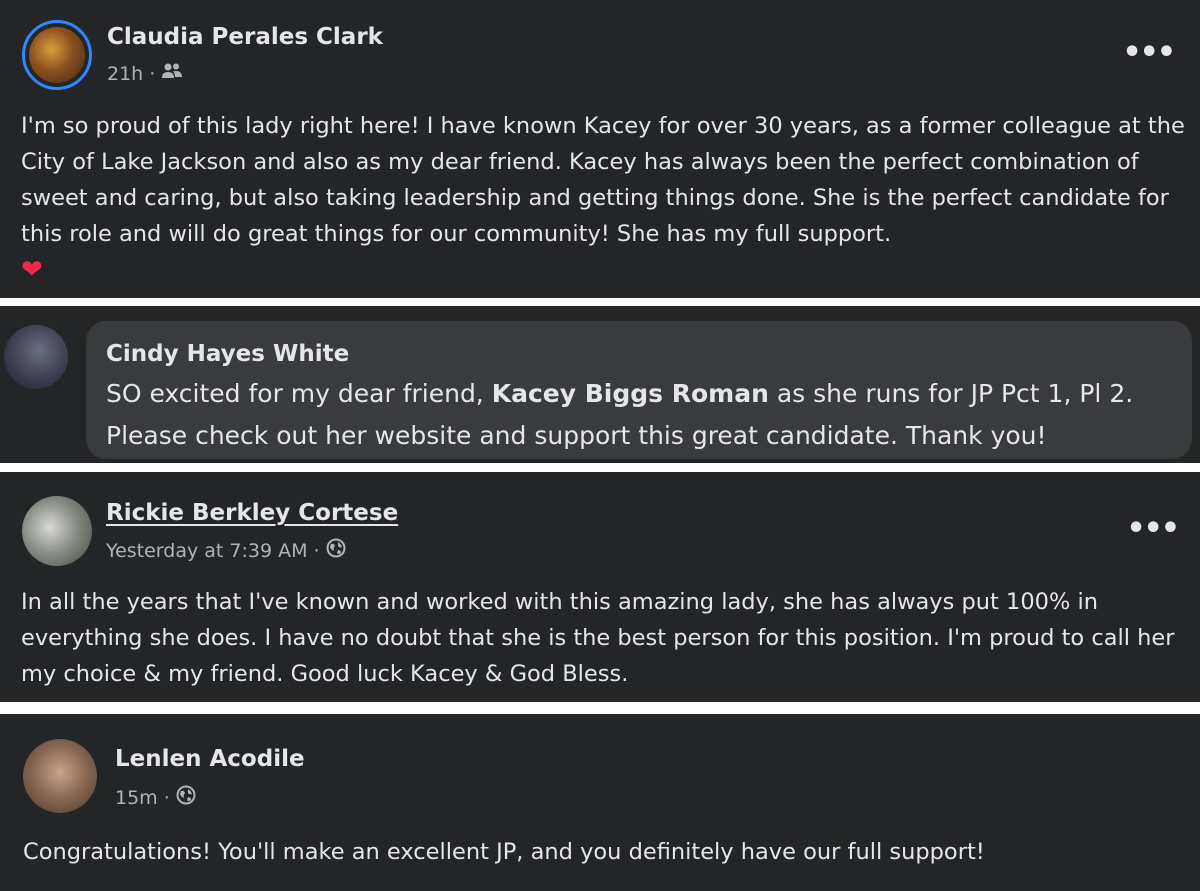 The image size is (1200, 891). I want to click on author-name: Lenlen Acodile, so click(210, 759).